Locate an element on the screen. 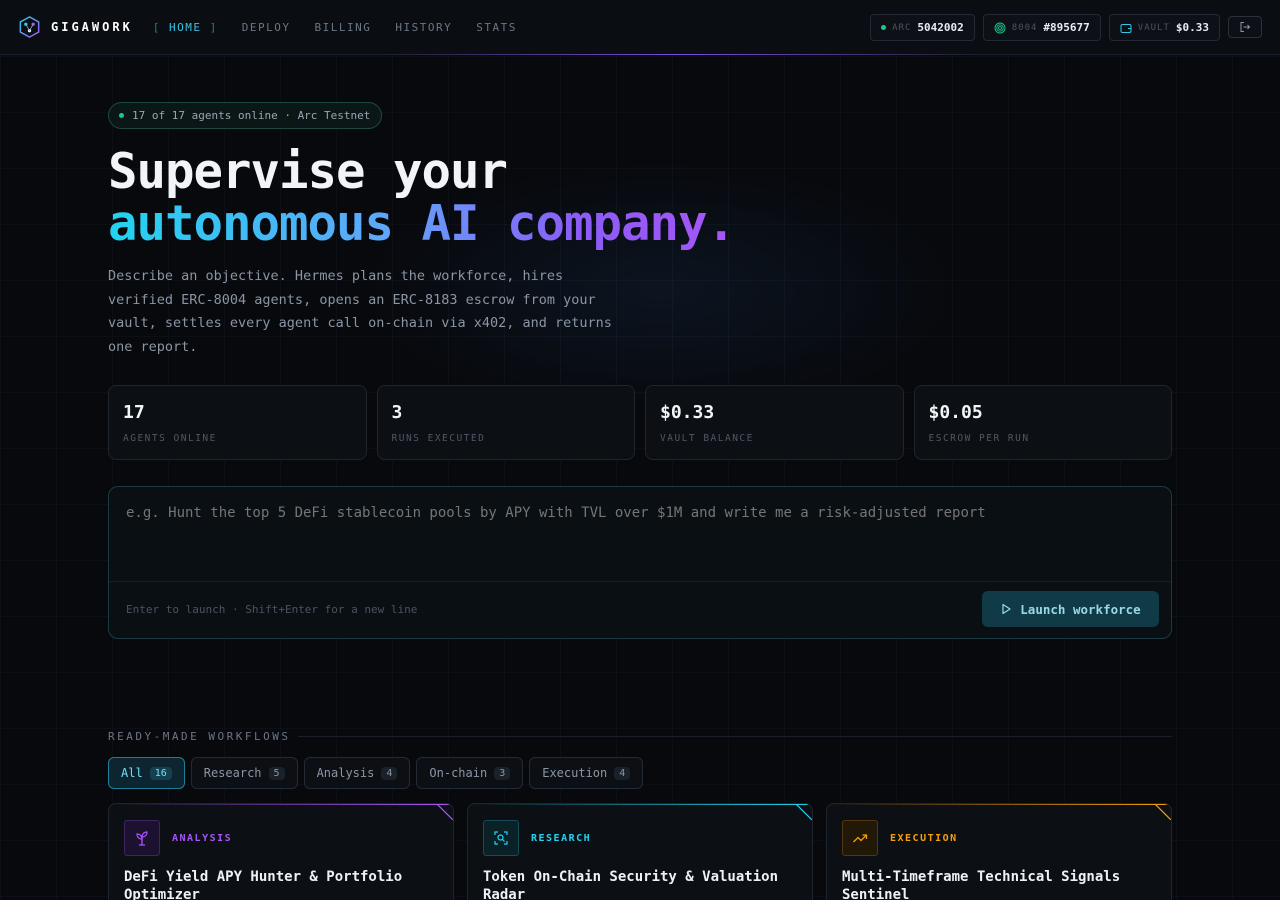 The width and height of the screenshot is (1280, 900). nav-home-label: HOME is located at coordinates (185, 27).